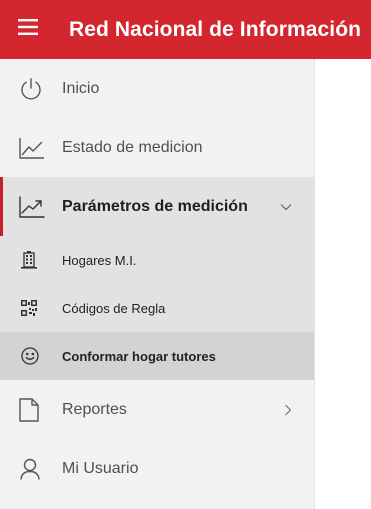 This screenshot has height=509, width=371. Describe the element at coordinates (29, 308) in the screenshot. I see `qr-code-icon` at that location.